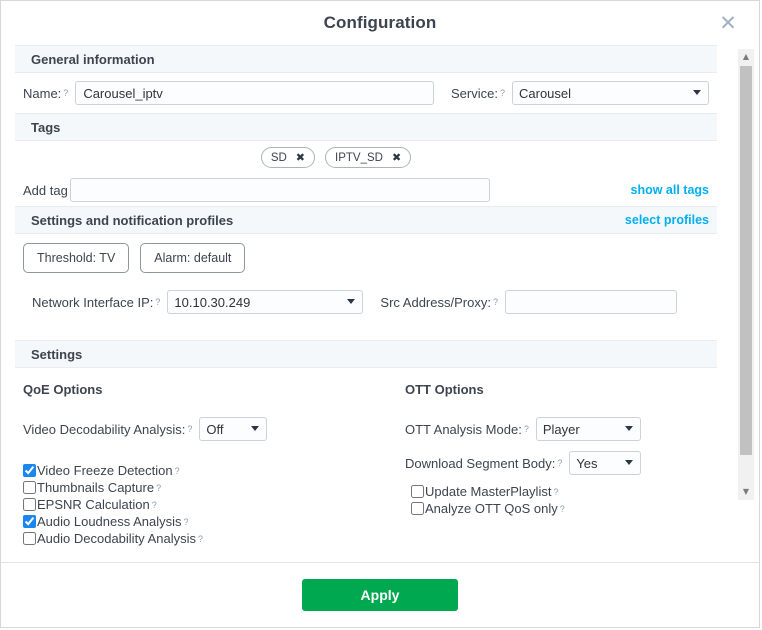 The image size is (762, 630). What do you see at coordinates (29, 521) in the screenshot?
I see `audio-loudness-analysis-checkbox` at bounding box center [29, 521].